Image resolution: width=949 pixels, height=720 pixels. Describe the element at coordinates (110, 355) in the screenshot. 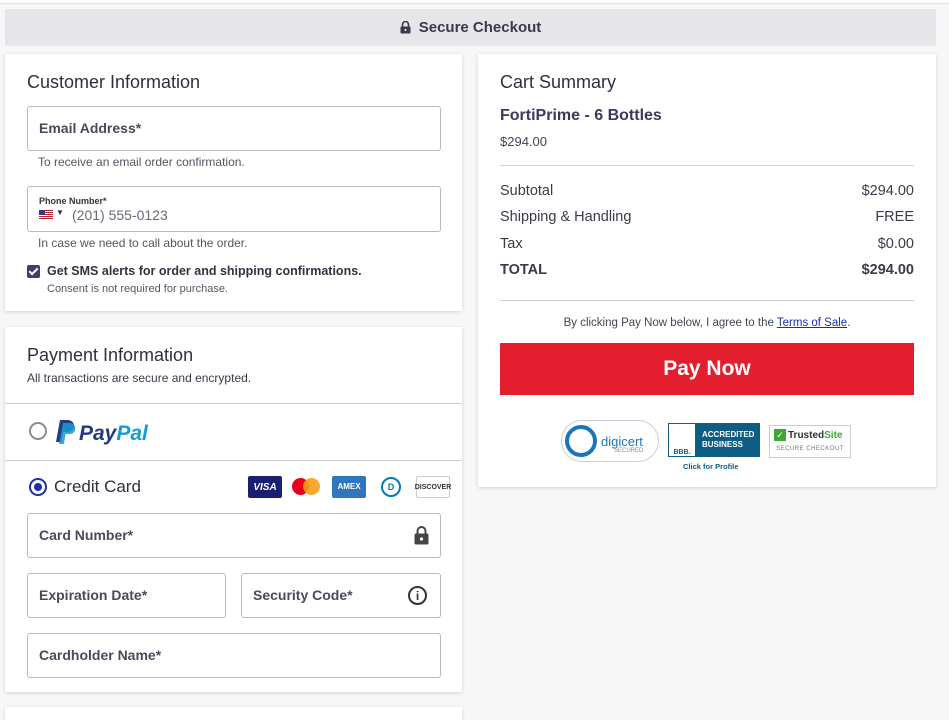

I see `payment-info-title: Payment Information` at that location.